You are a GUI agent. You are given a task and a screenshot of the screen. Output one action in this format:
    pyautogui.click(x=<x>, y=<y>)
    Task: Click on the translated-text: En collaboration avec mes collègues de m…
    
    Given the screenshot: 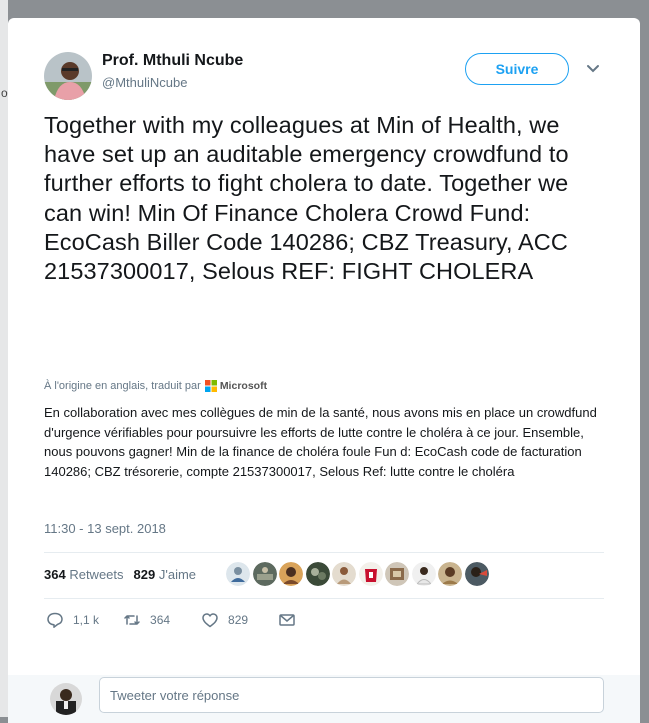 What is the action you would take?
    pyautogui.click(x=320, y=442)
    